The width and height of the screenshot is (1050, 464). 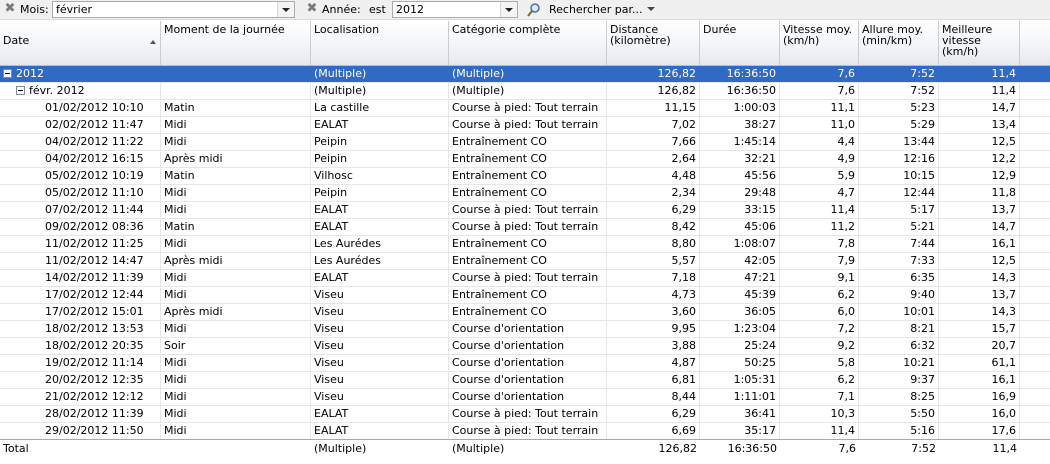 What do you see at coordinates (10, 8) in the screenshot?
I see `clear-month-filter-icon: ✖` at bounding box center [10, 8].